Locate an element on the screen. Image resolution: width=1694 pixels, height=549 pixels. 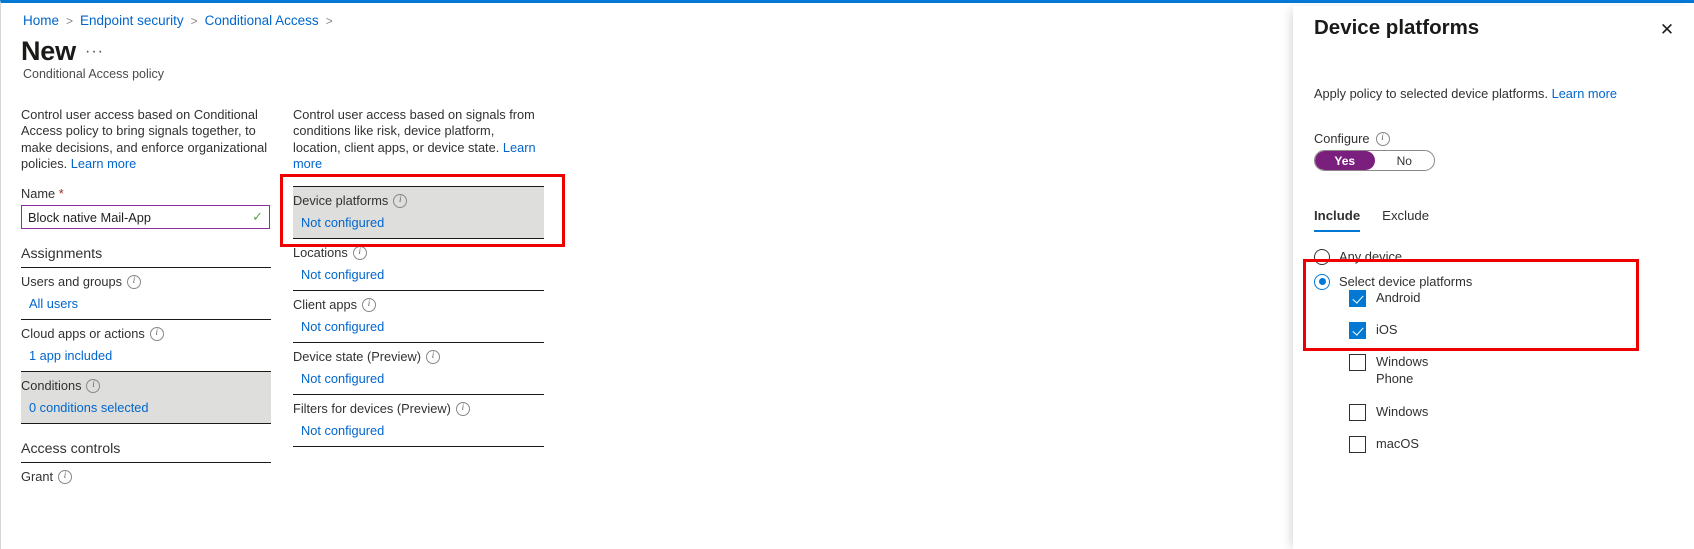
more-options-icon: ··· is located at coordinates (94, 52).